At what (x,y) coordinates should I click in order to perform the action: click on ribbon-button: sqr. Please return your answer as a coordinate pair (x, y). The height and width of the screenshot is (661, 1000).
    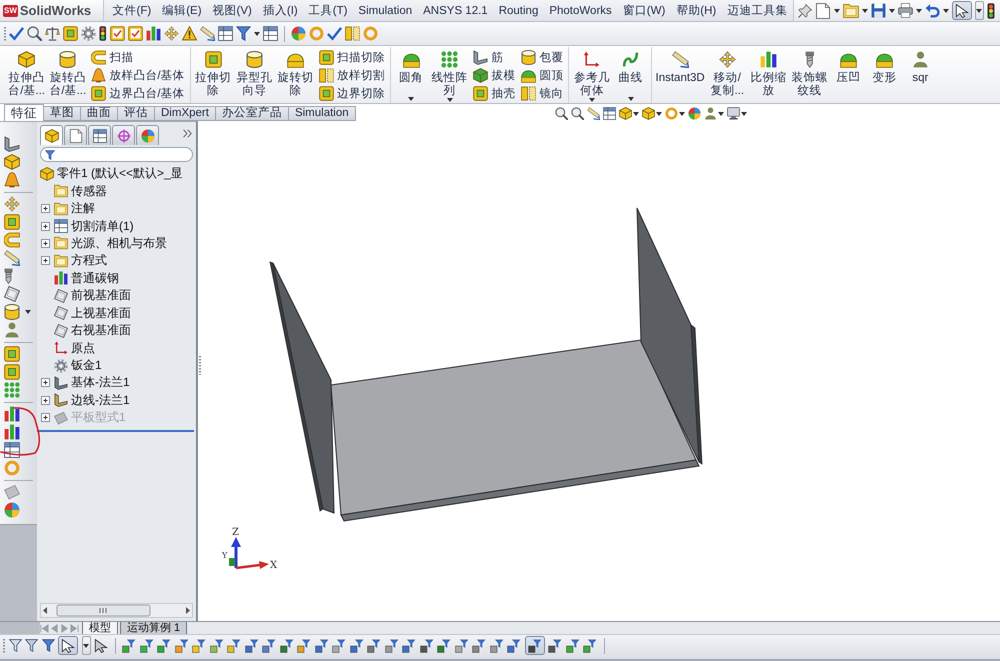
    Looking at the image, I should click on (920, 75).